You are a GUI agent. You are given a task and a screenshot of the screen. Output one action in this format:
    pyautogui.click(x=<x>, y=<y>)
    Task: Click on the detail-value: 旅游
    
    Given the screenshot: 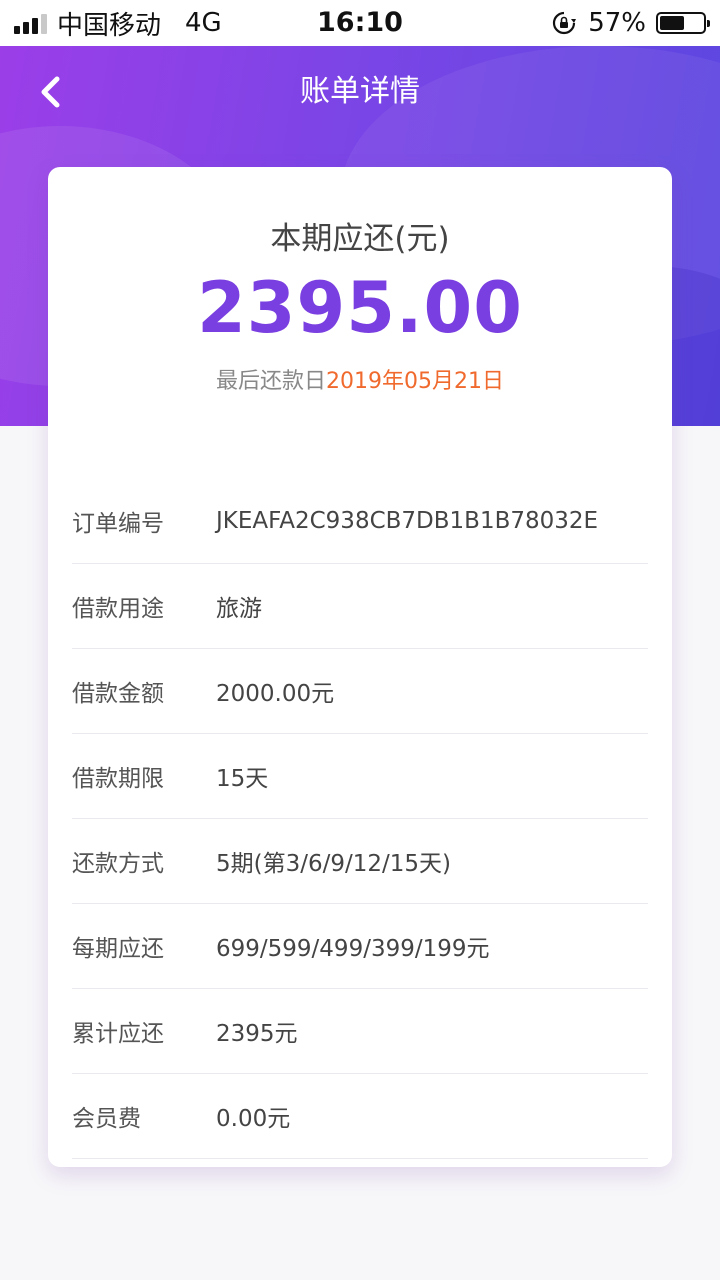 What is the action you would take?
    pyautogui.click(x=239, y=609)
    